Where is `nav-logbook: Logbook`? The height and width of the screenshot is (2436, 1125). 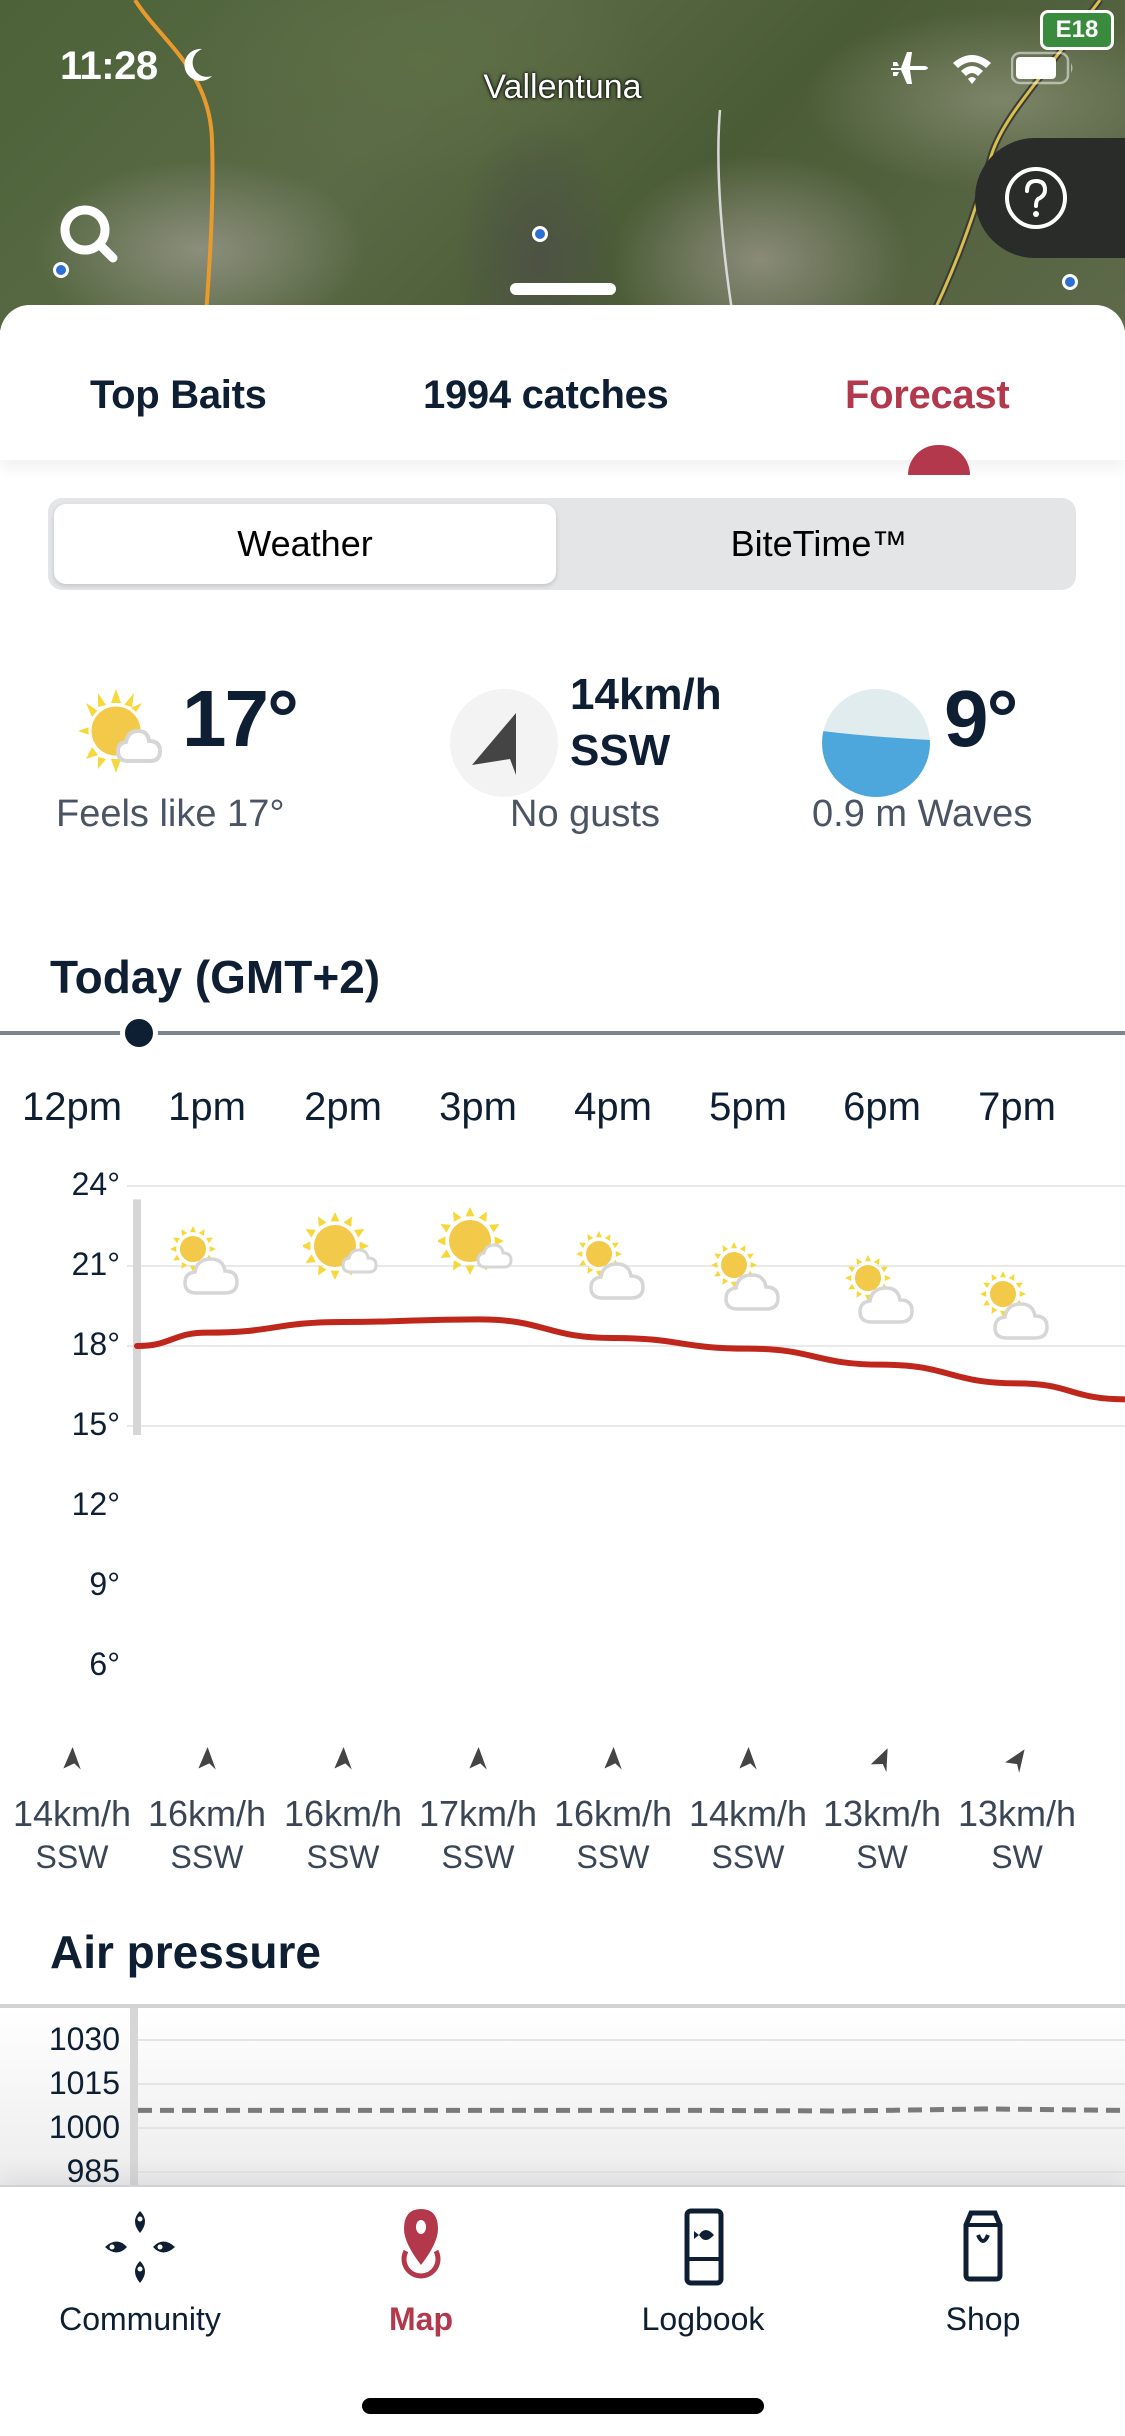 nav-logbook: Logbook is located at coordinates (703, 2272).